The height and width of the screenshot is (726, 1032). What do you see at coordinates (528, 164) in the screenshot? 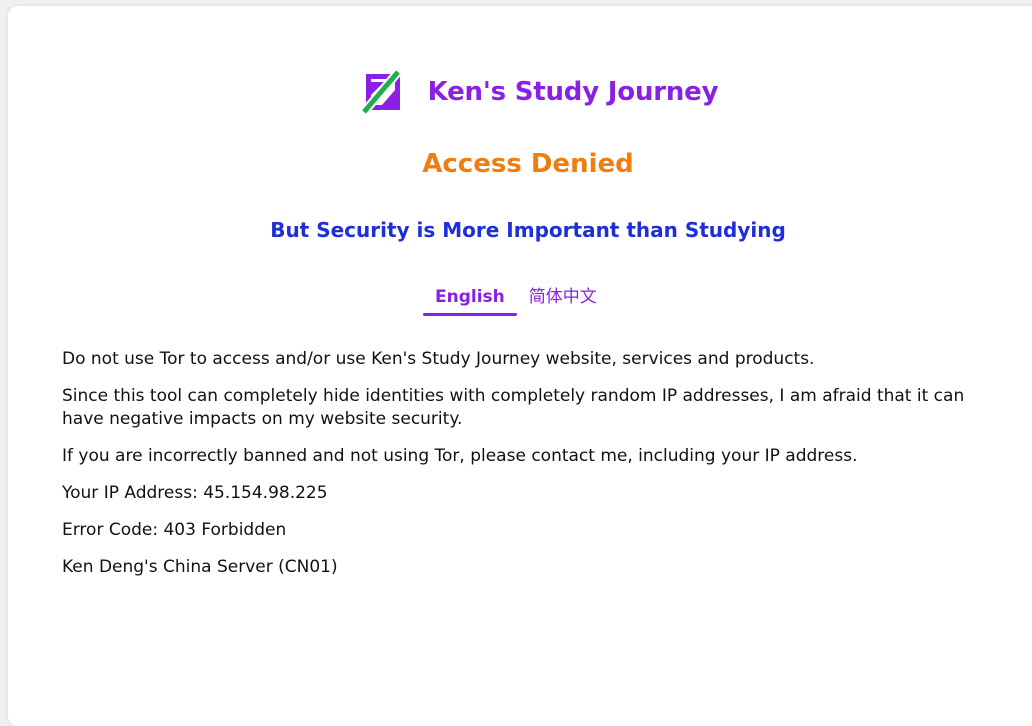
I see `page-heading: Access Denied` at bounding box center [528, 164].